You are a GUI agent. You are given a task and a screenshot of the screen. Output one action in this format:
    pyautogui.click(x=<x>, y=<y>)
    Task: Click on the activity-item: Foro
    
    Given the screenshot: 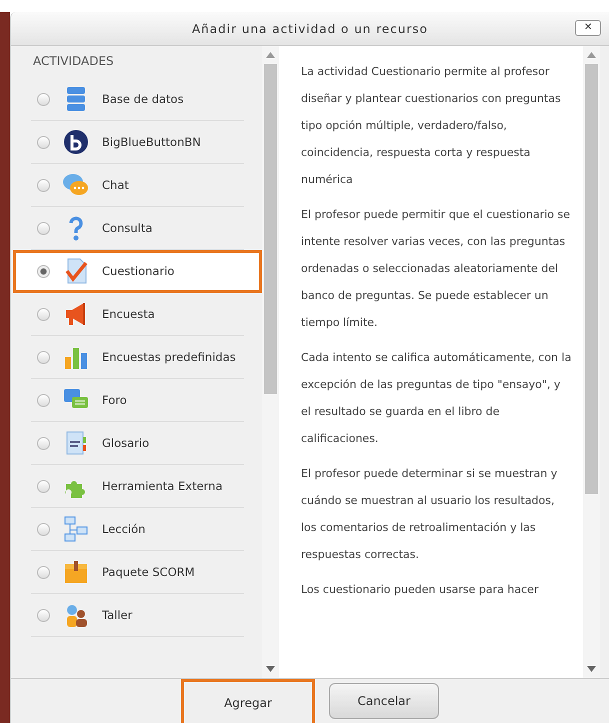 What is the action you would take?
    pyautogui.click(x=137, y=400)
    